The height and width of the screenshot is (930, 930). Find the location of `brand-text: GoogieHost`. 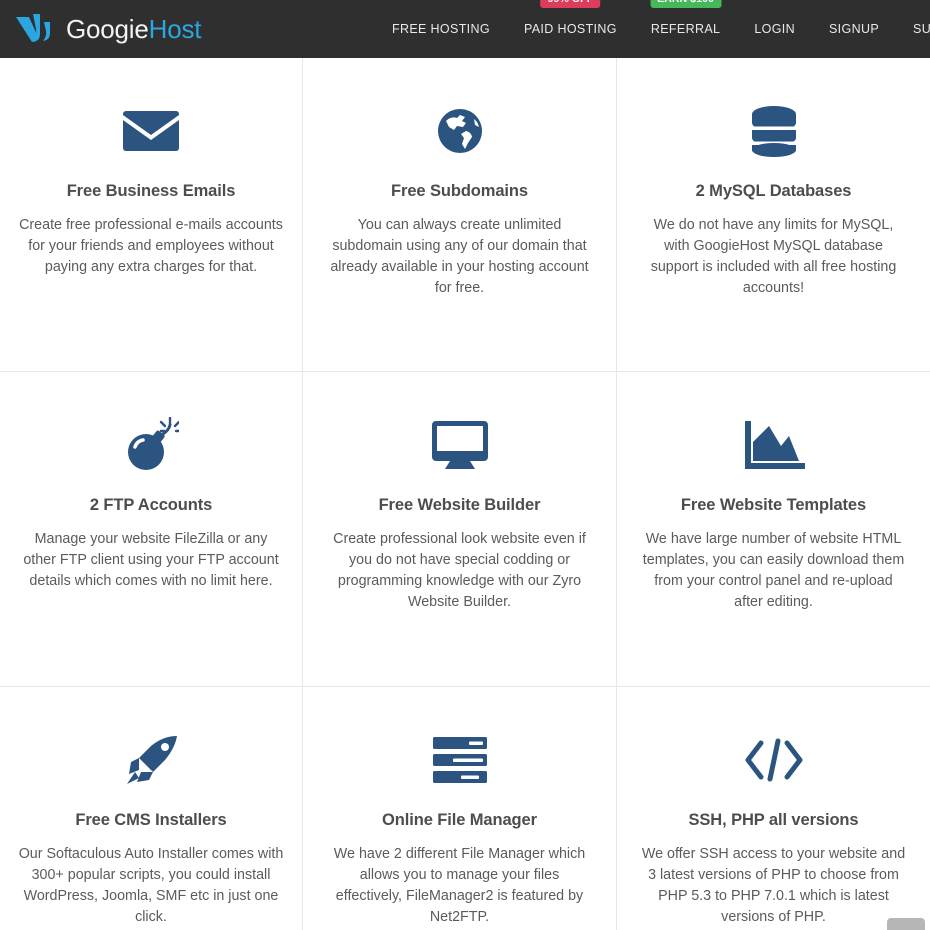

brand-text: GoogieHost is located at coordinates (134, 29).